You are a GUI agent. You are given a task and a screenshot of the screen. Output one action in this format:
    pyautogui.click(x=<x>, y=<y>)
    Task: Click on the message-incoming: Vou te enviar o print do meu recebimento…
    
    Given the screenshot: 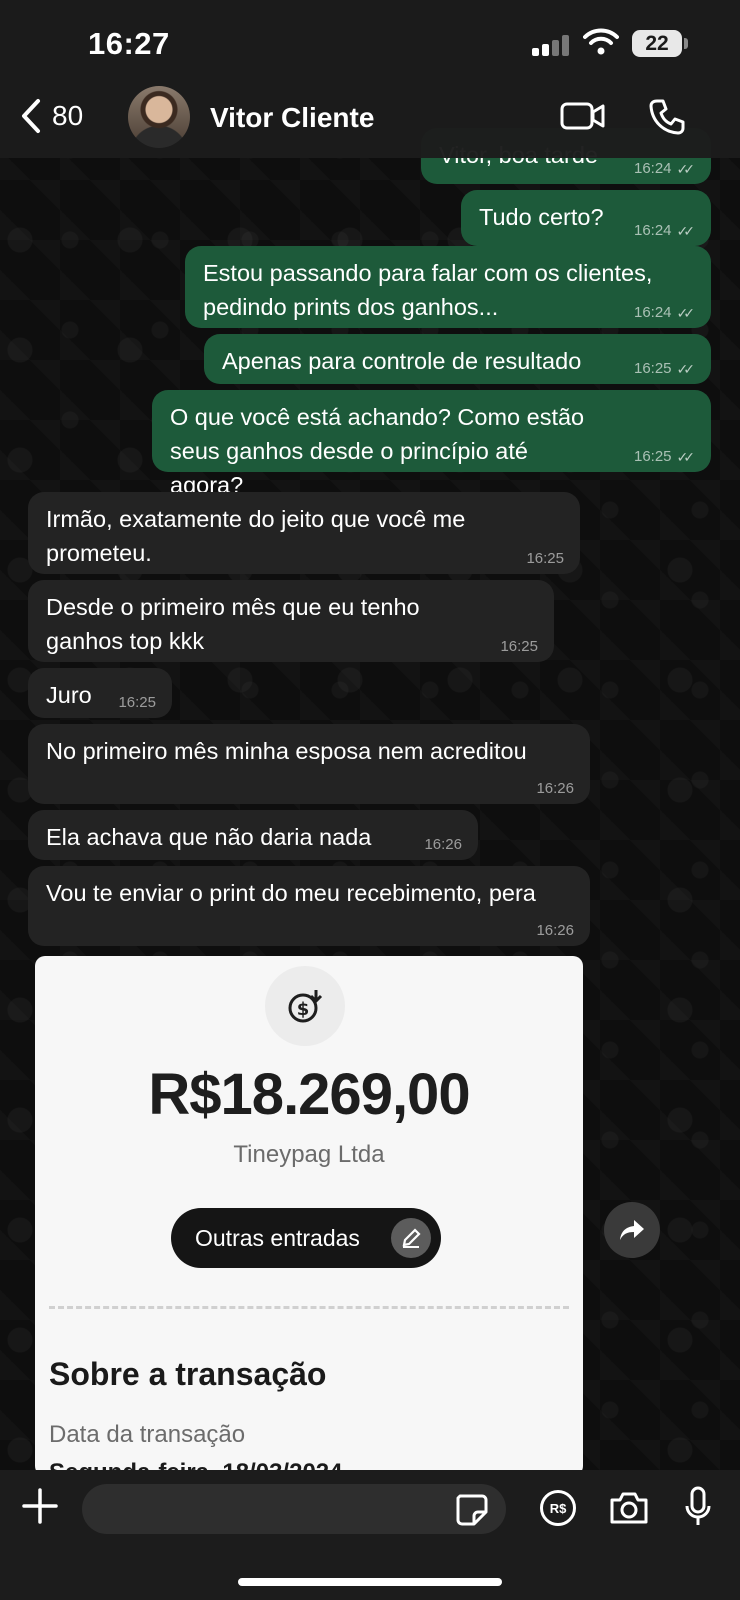 What is the action you would take?
    pyautogui.click(x=309, y=906)
    